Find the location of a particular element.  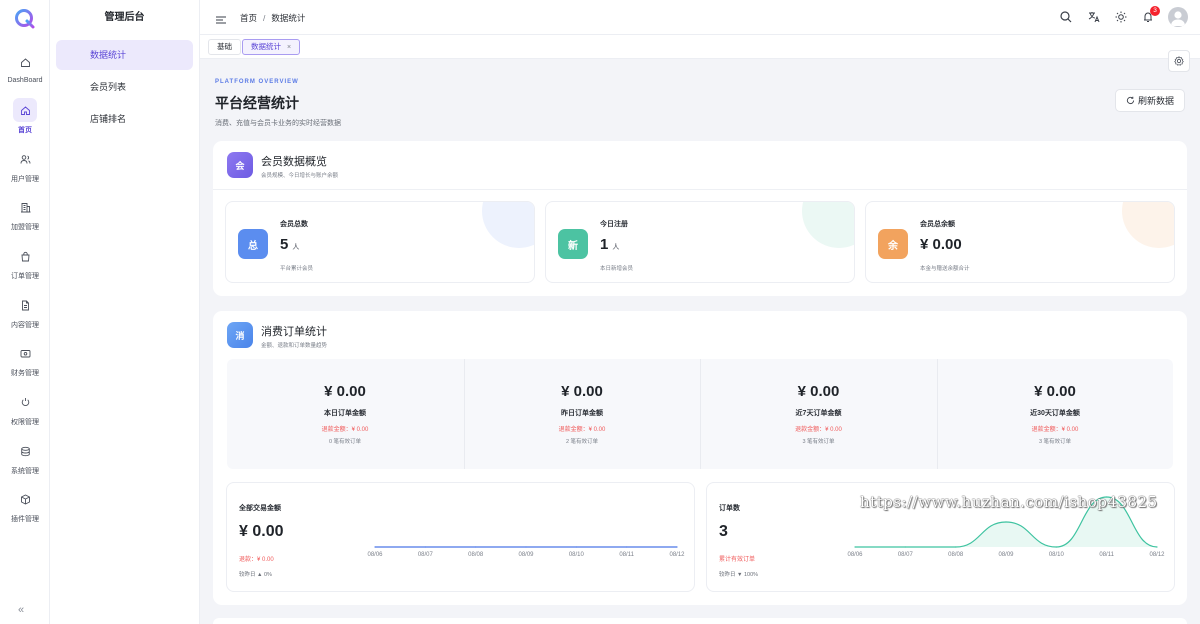

rail-item-3: 加盟管理 is located at coordinates (25, 218).